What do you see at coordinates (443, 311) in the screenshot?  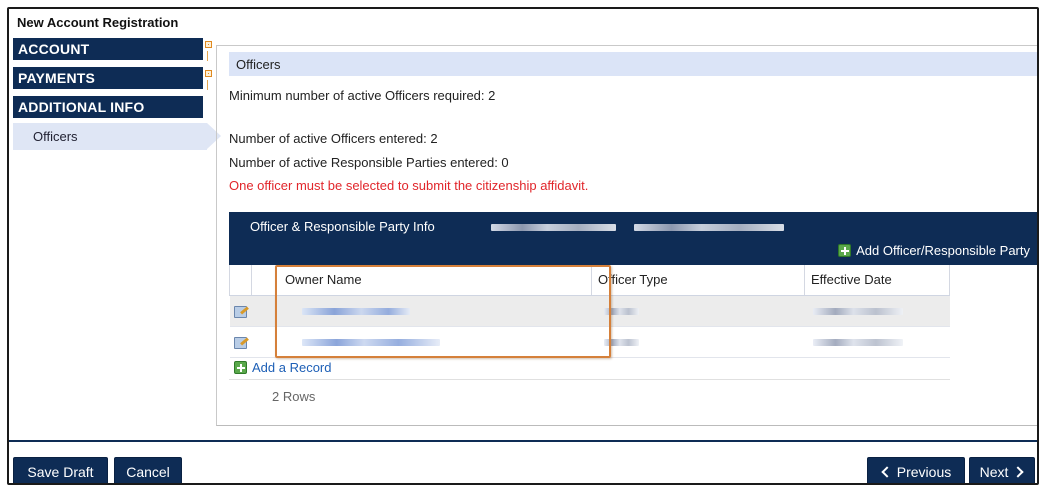 I see `owner-name-highlight` at bounding box center [443, 311].